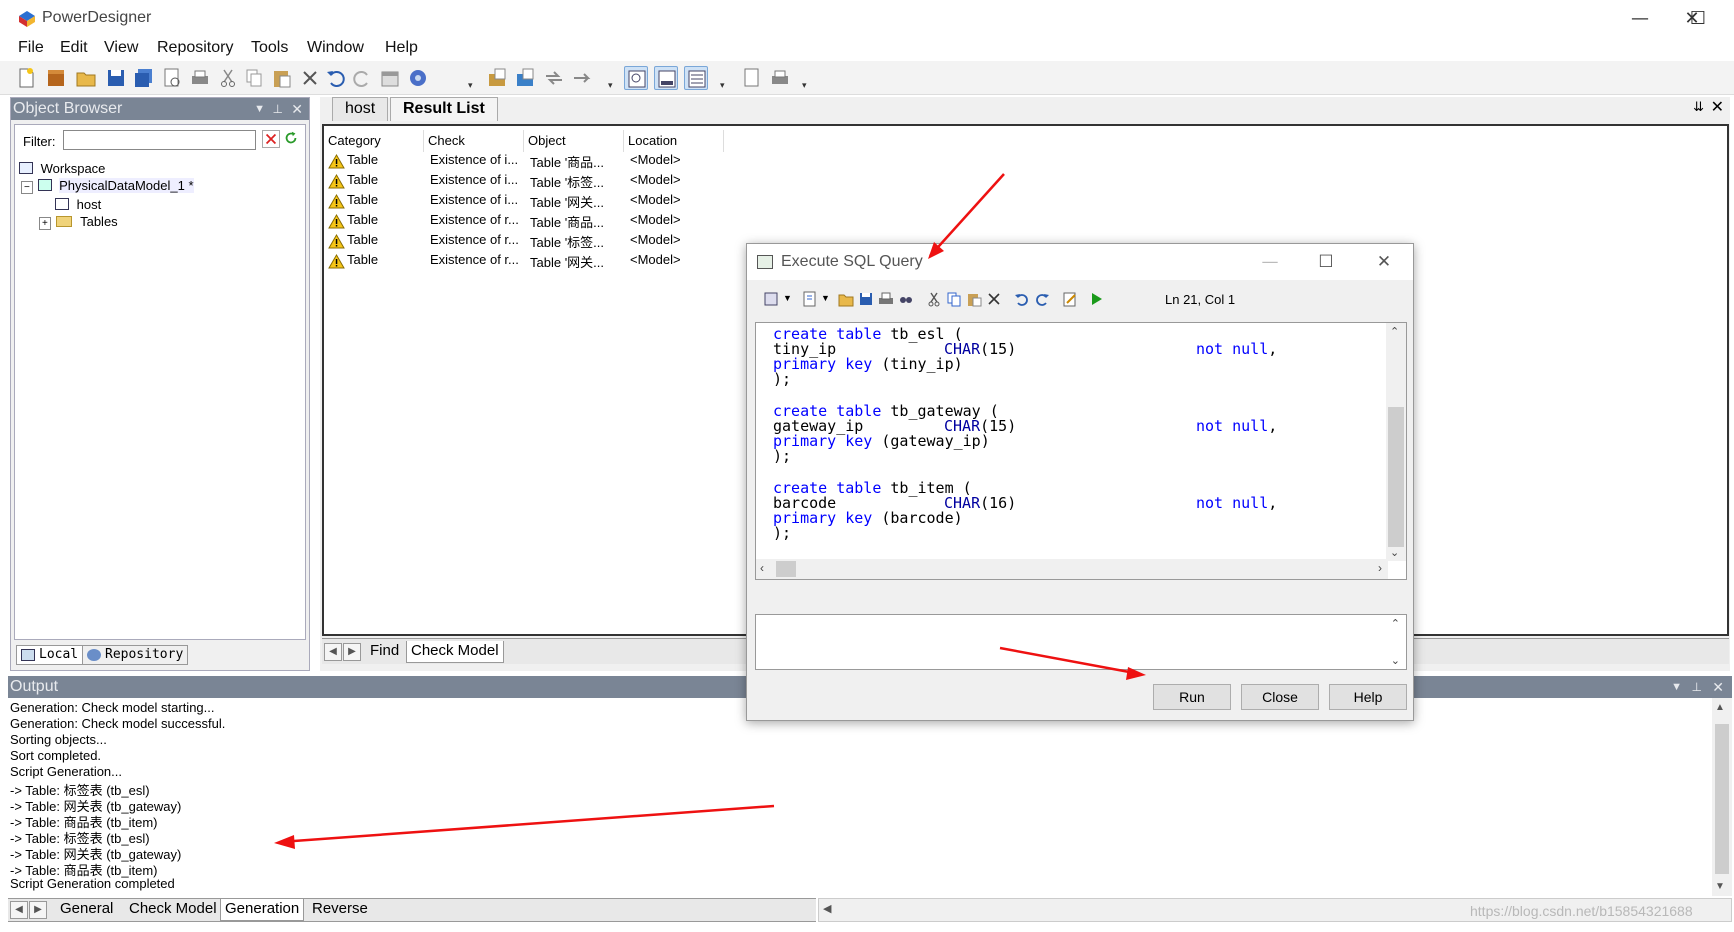  What do you see at coordinates (966, 216) in the screenshot?
I see `arrow-to-dialog-title` at bounding box center [966, 216].